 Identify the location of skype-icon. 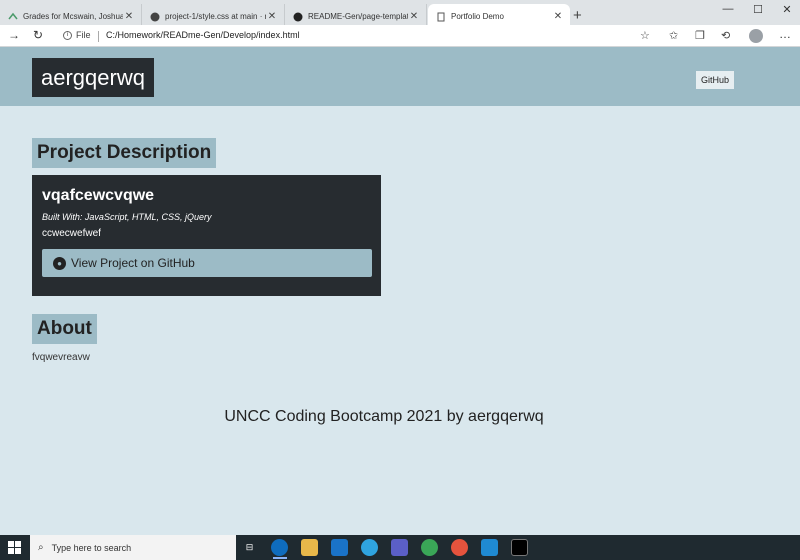
(369, 547).